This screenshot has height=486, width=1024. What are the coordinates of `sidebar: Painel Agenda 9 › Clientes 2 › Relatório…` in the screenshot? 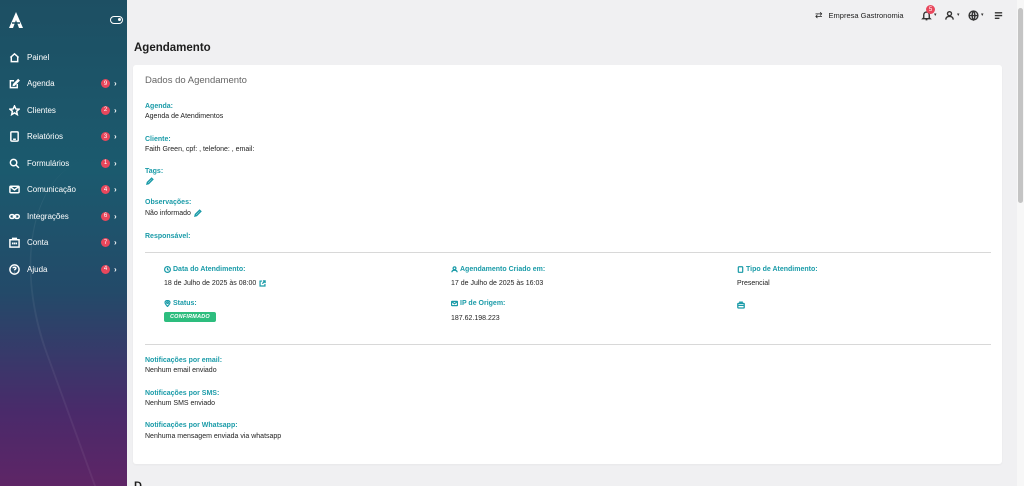 It's located at (63, 243).